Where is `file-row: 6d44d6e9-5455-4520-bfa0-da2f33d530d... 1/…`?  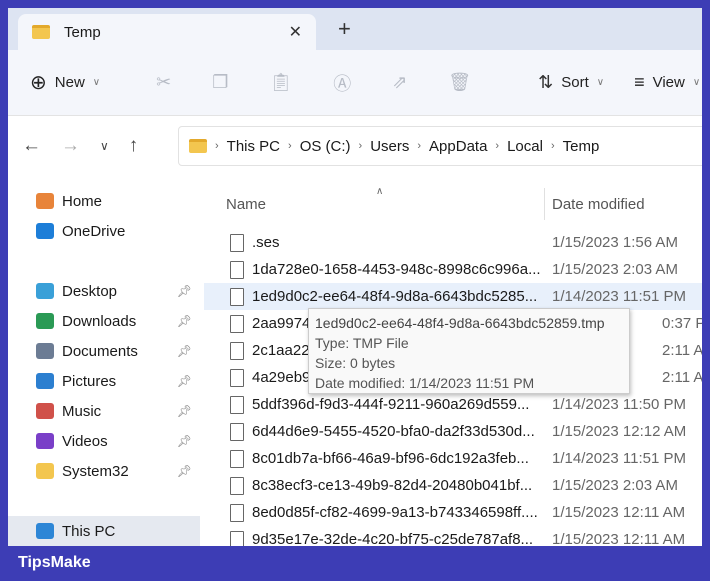
file-row: 6d44d6e9-5455-4520-bfa0-da2f33d530d... 1/… is located at coordinates (453, 431).